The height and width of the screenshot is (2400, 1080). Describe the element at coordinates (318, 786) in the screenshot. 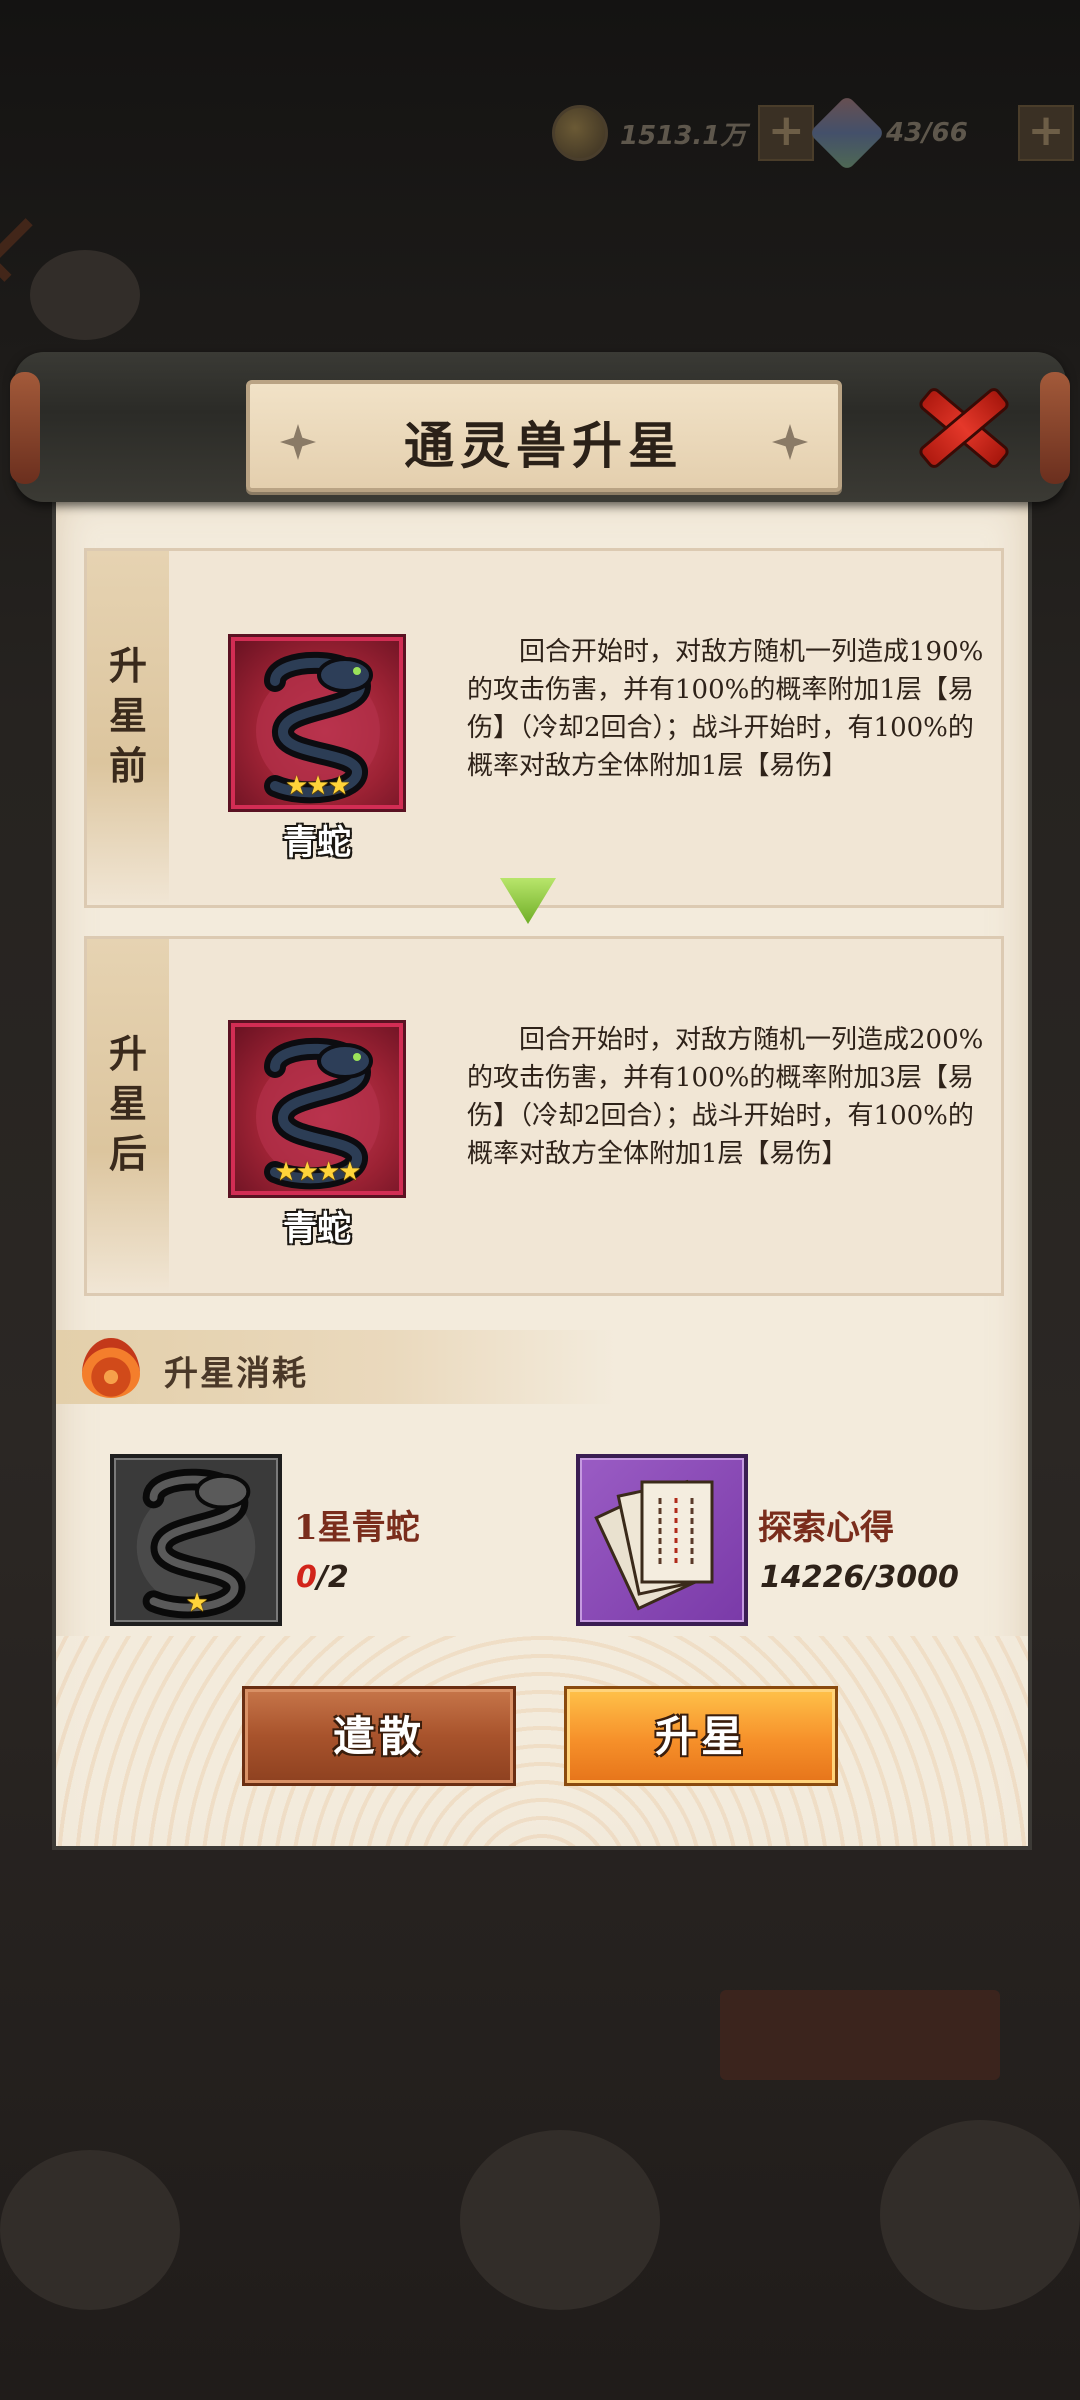

I see `star-rating: ★★★` at that location.